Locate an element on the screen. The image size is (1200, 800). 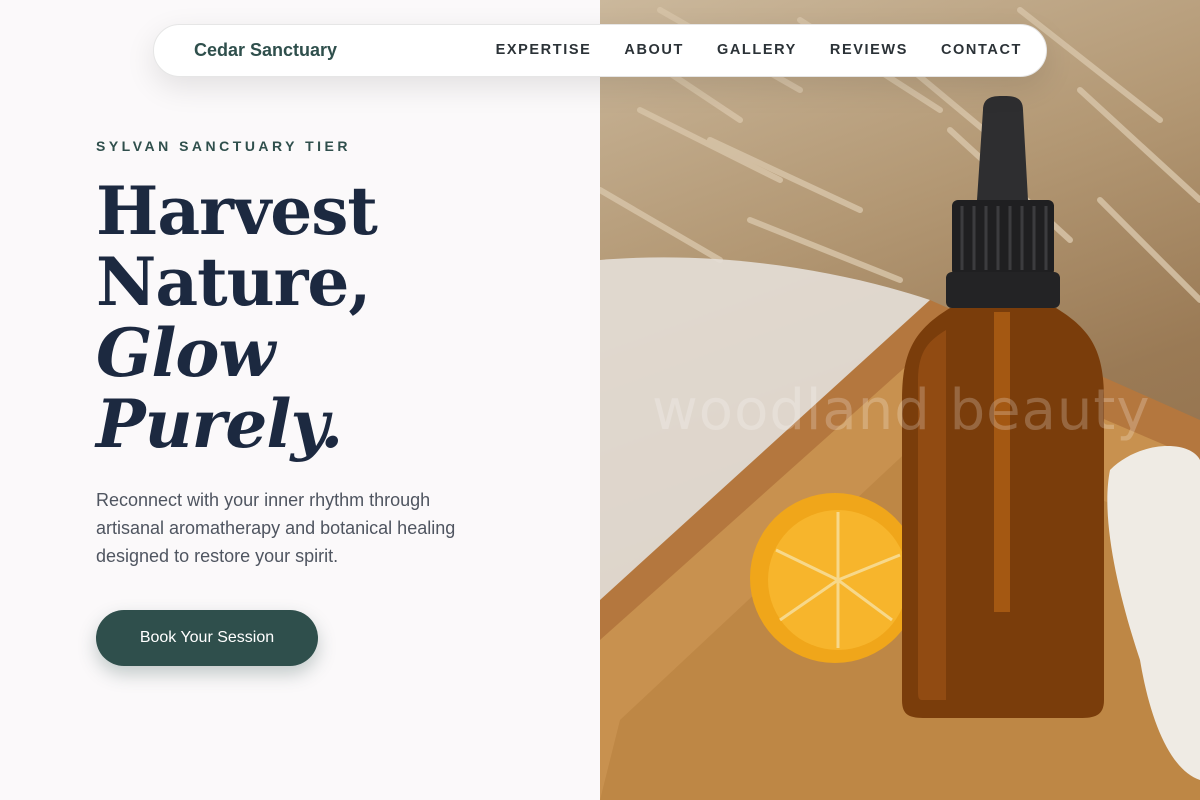
hero-eyebrow: SYLVAN SANCTUARY TIER is located at coordinates (223, 146).